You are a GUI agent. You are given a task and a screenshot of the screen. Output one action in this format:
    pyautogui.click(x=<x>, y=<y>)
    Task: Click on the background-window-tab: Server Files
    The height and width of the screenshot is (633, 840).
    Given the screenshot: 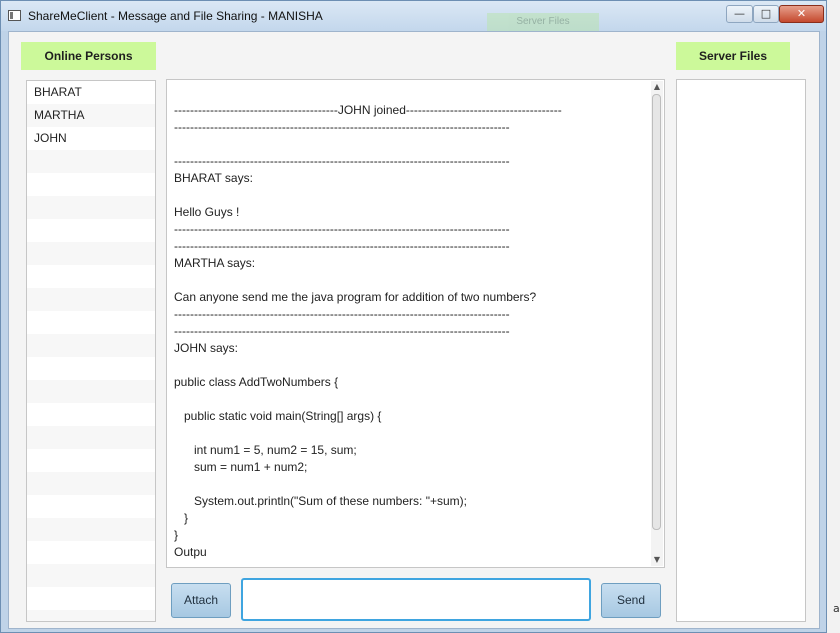 What is the action you would take?
    pyautogui.click(x=543, y=22)
    